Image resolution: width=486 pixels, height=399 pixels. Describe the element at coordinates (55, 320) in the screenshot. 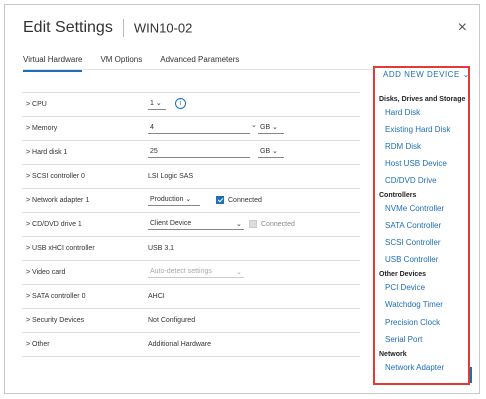

I see `security-label: > Security Devices` at that location.